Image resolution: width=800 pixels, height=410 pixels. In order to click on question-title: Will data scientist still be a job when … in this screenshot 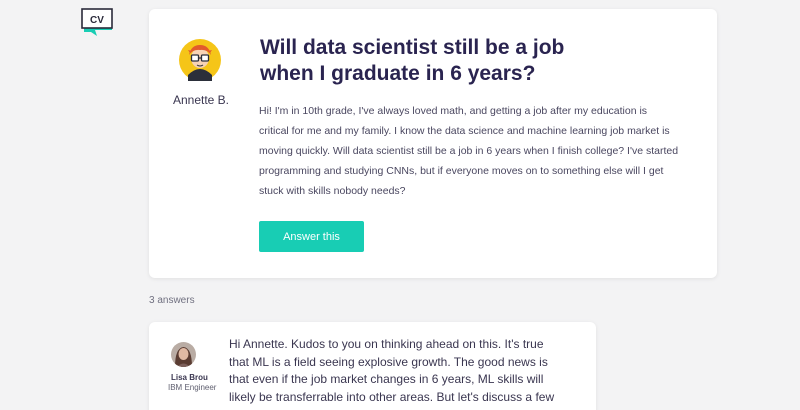, I will do `click(420, 61)`.